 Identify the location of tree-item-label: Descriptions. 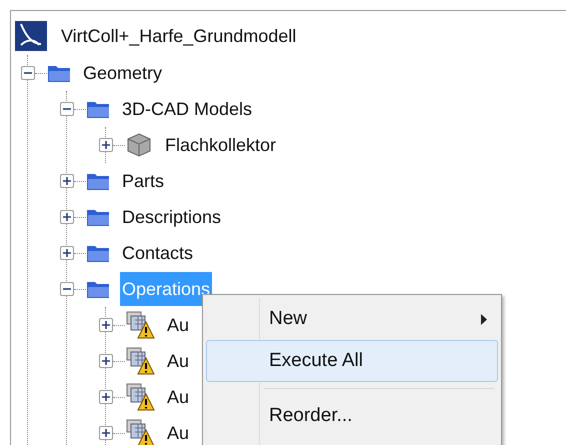
(172, 217).